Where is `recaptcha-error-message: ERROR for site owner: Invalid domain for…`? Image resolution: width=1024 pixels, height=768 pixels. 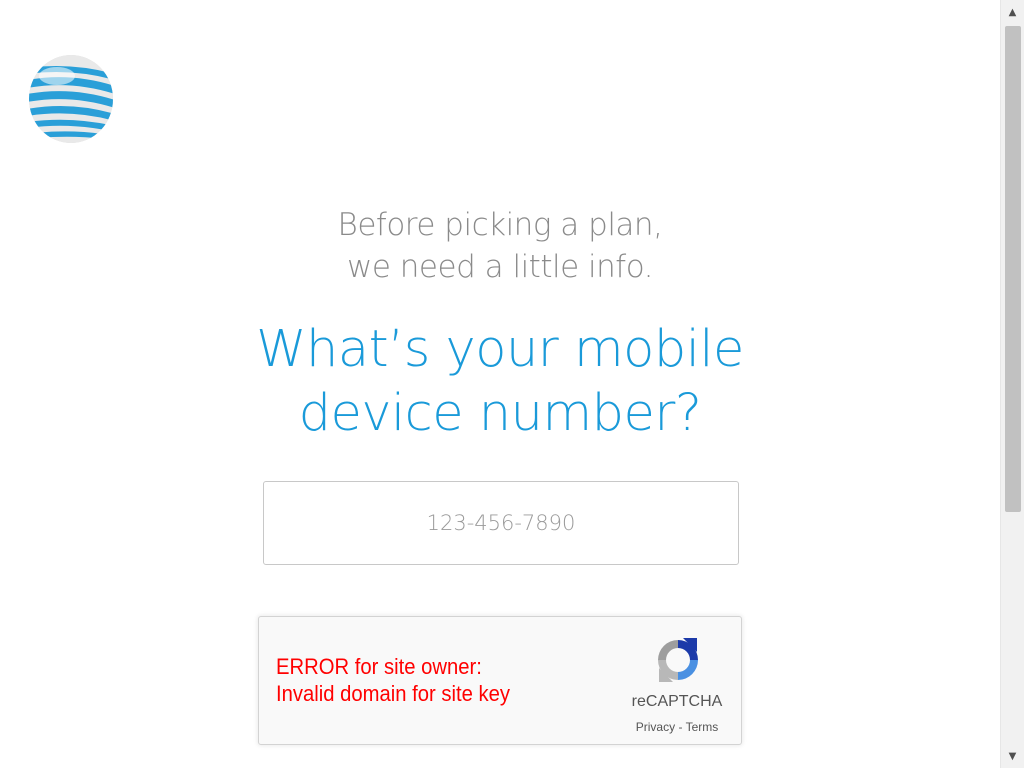 recaptcha-error-message: ERROR for site owner: Invalid domain for… is located at coordinates (393, 680).